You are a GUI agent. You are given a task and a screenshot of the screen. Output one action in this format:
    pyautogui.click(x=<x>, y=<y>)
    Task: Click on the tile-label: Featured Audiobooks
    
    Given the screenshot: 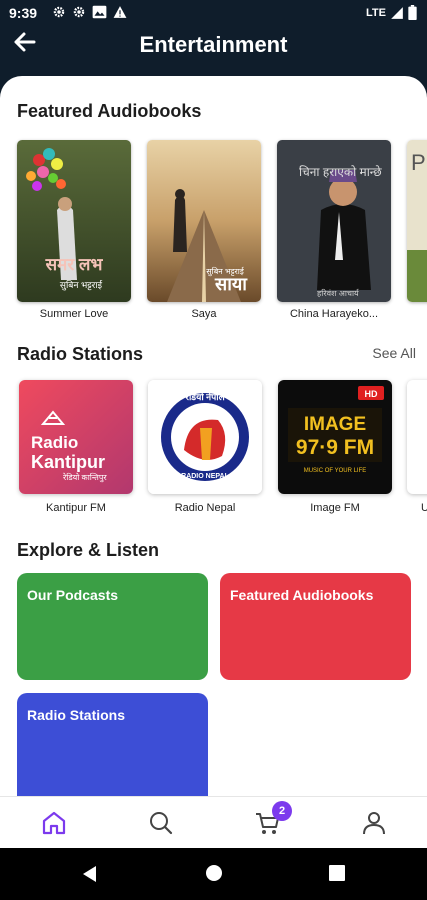 What is the action you would take?
    pyautogui.click(x=302, y=595)
    